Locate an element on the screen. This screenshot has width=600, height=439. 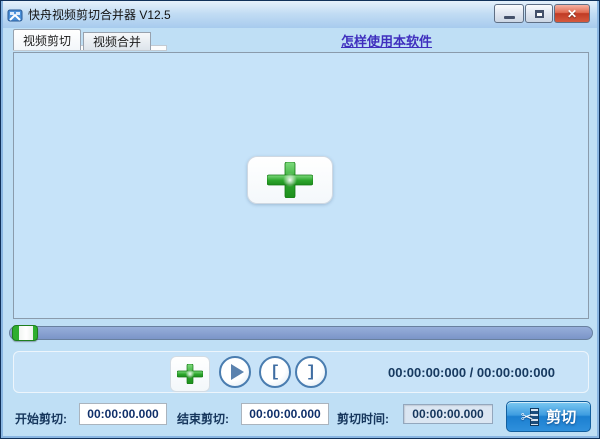
bracket-close-icon: ] is located at coordinates (311, 372).